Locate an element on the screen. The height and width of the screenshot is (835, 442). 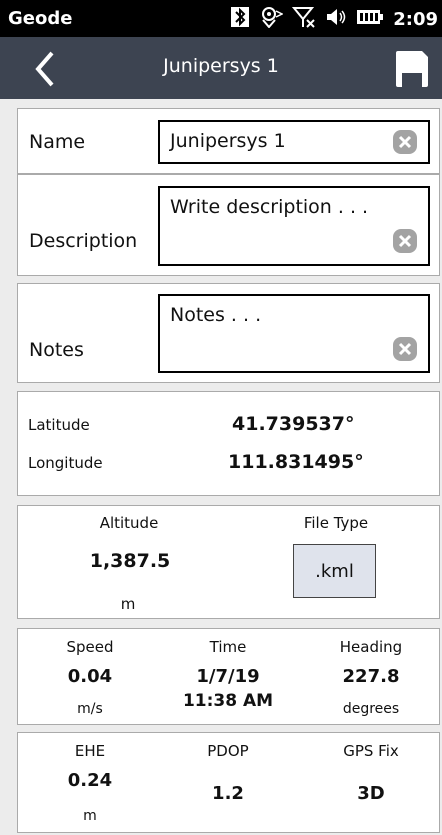
gps-icon is located at coordinates (271, 19).